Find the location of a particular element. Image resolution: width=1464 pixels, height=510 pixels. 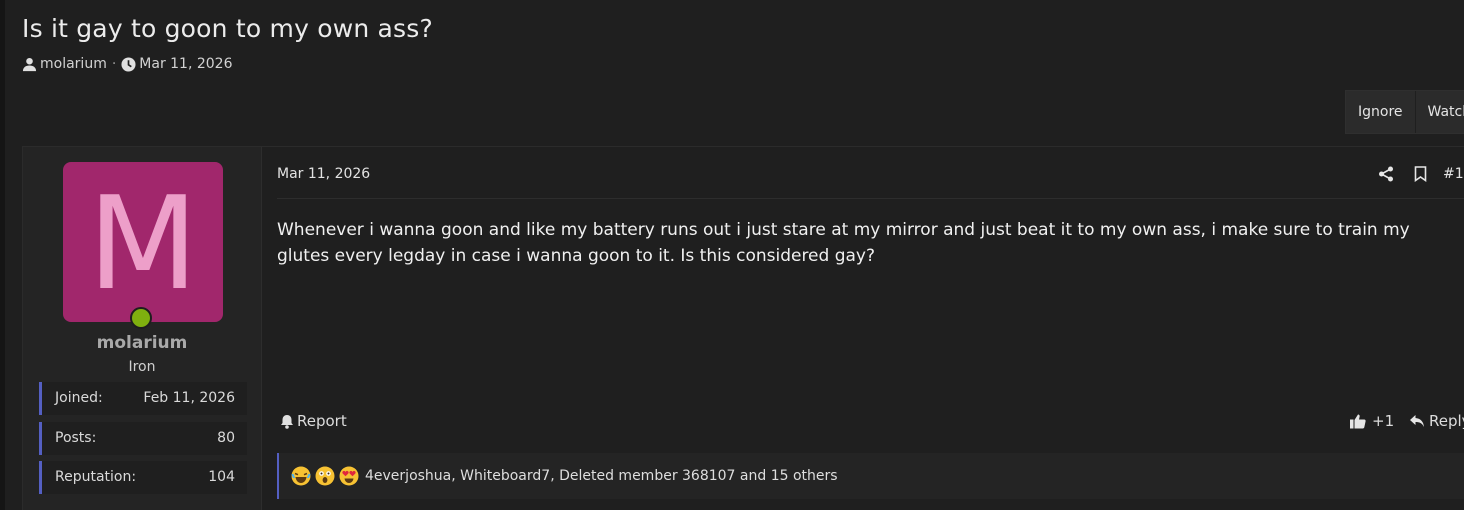

online-status-indicator is located at coordinates (141, 318).